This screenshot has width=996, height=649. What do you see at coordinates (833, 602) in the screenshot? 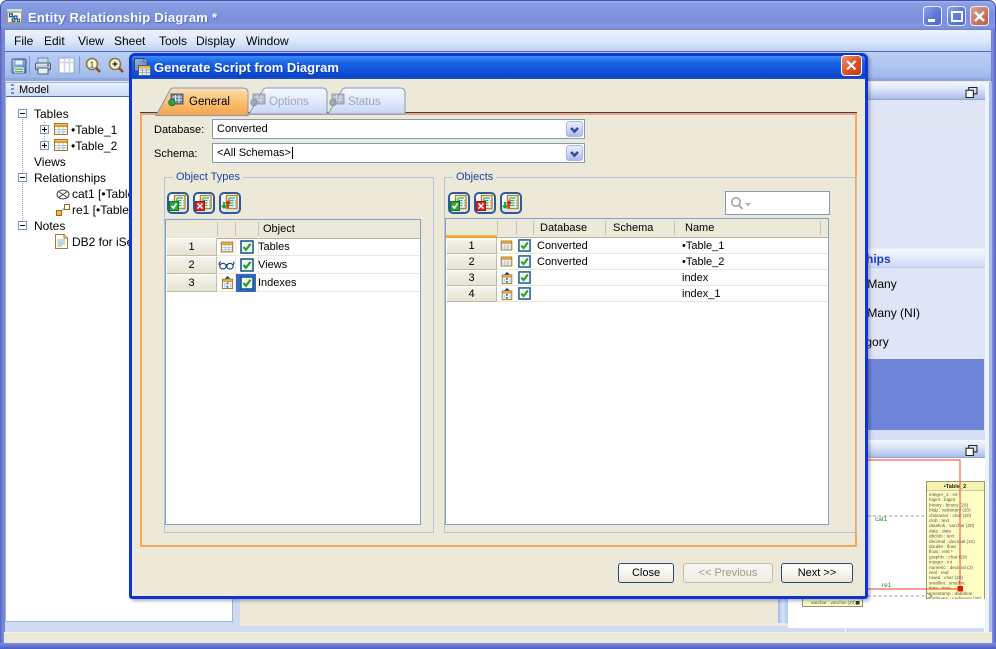
I see `svg-text: varchar : varchar (20)` at bounding box center [833, 602].